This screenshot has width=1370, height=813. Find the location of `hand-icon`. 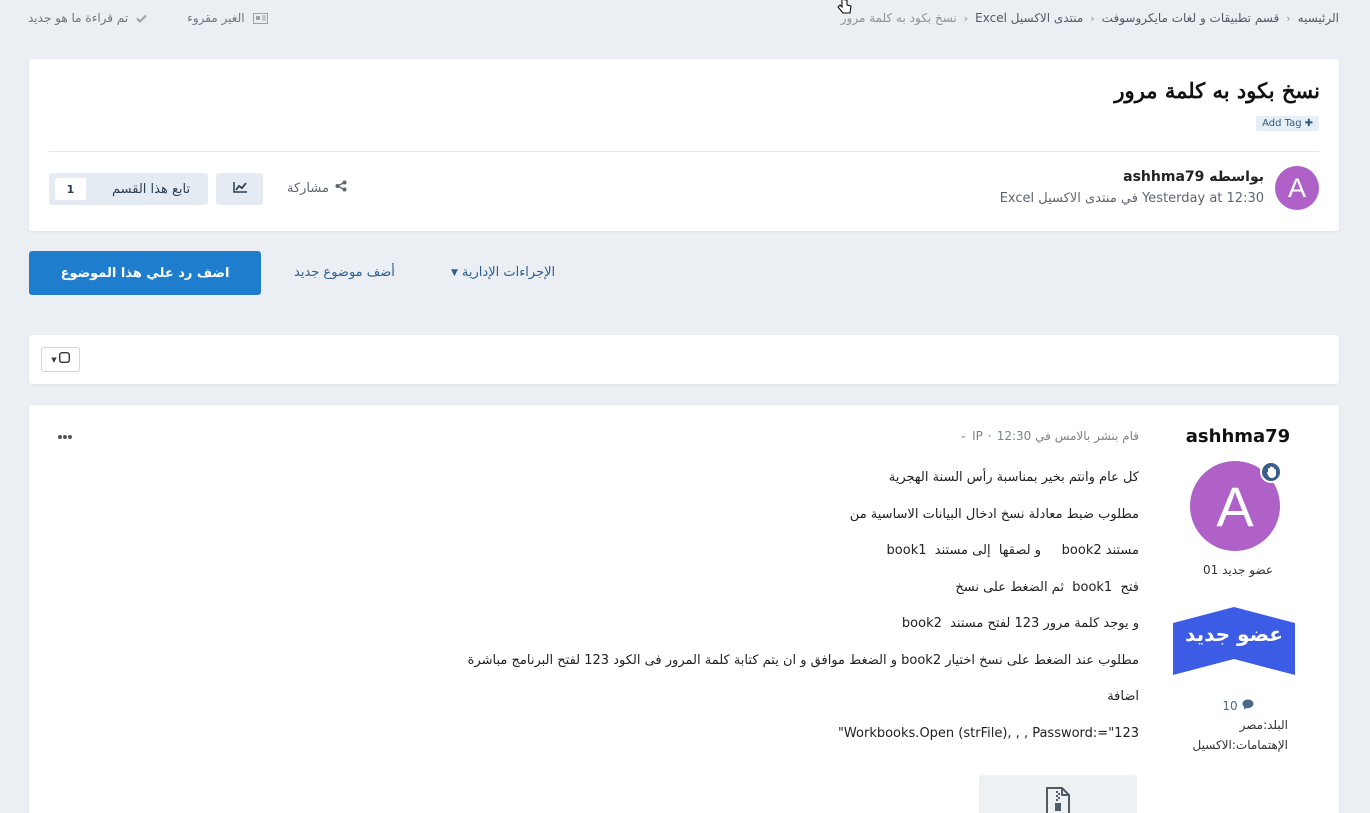

hand-icon is located at coordinates (1271, 472).